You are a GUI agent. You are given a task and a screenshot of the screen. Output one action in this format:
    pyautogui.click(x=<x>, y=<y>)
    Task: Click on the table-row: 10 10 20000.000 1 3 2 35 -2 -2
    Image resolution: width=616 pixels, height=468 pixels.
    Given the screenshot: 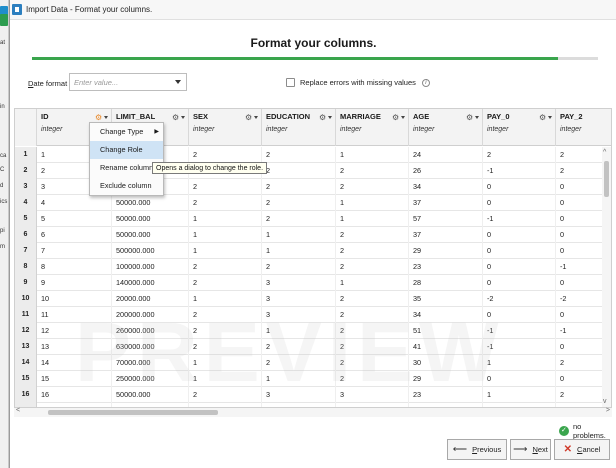 What is the action you would take?
    pyautogui.click(x=313, y=299)
    